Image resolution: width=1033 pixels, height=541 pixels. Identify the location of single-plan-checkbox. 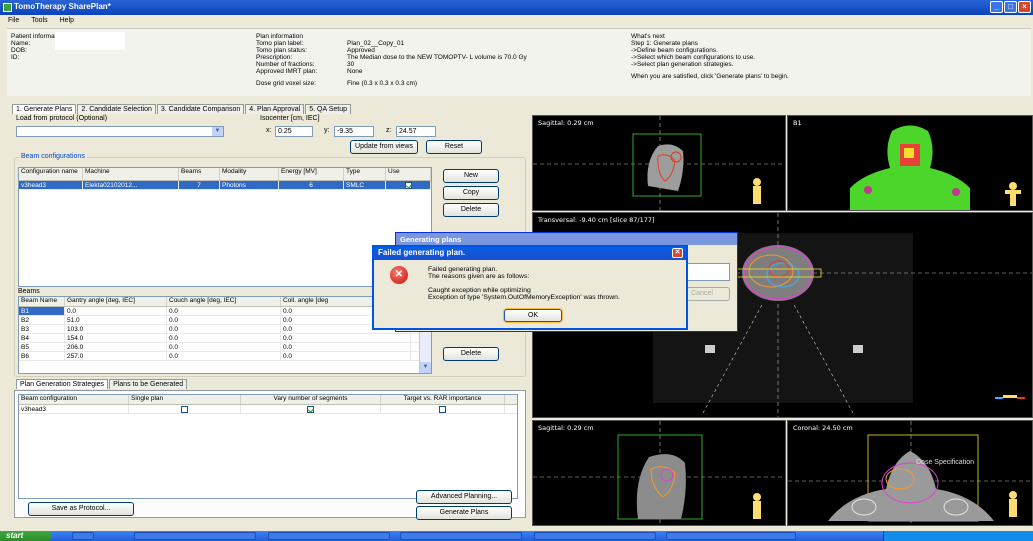
(184, 409).